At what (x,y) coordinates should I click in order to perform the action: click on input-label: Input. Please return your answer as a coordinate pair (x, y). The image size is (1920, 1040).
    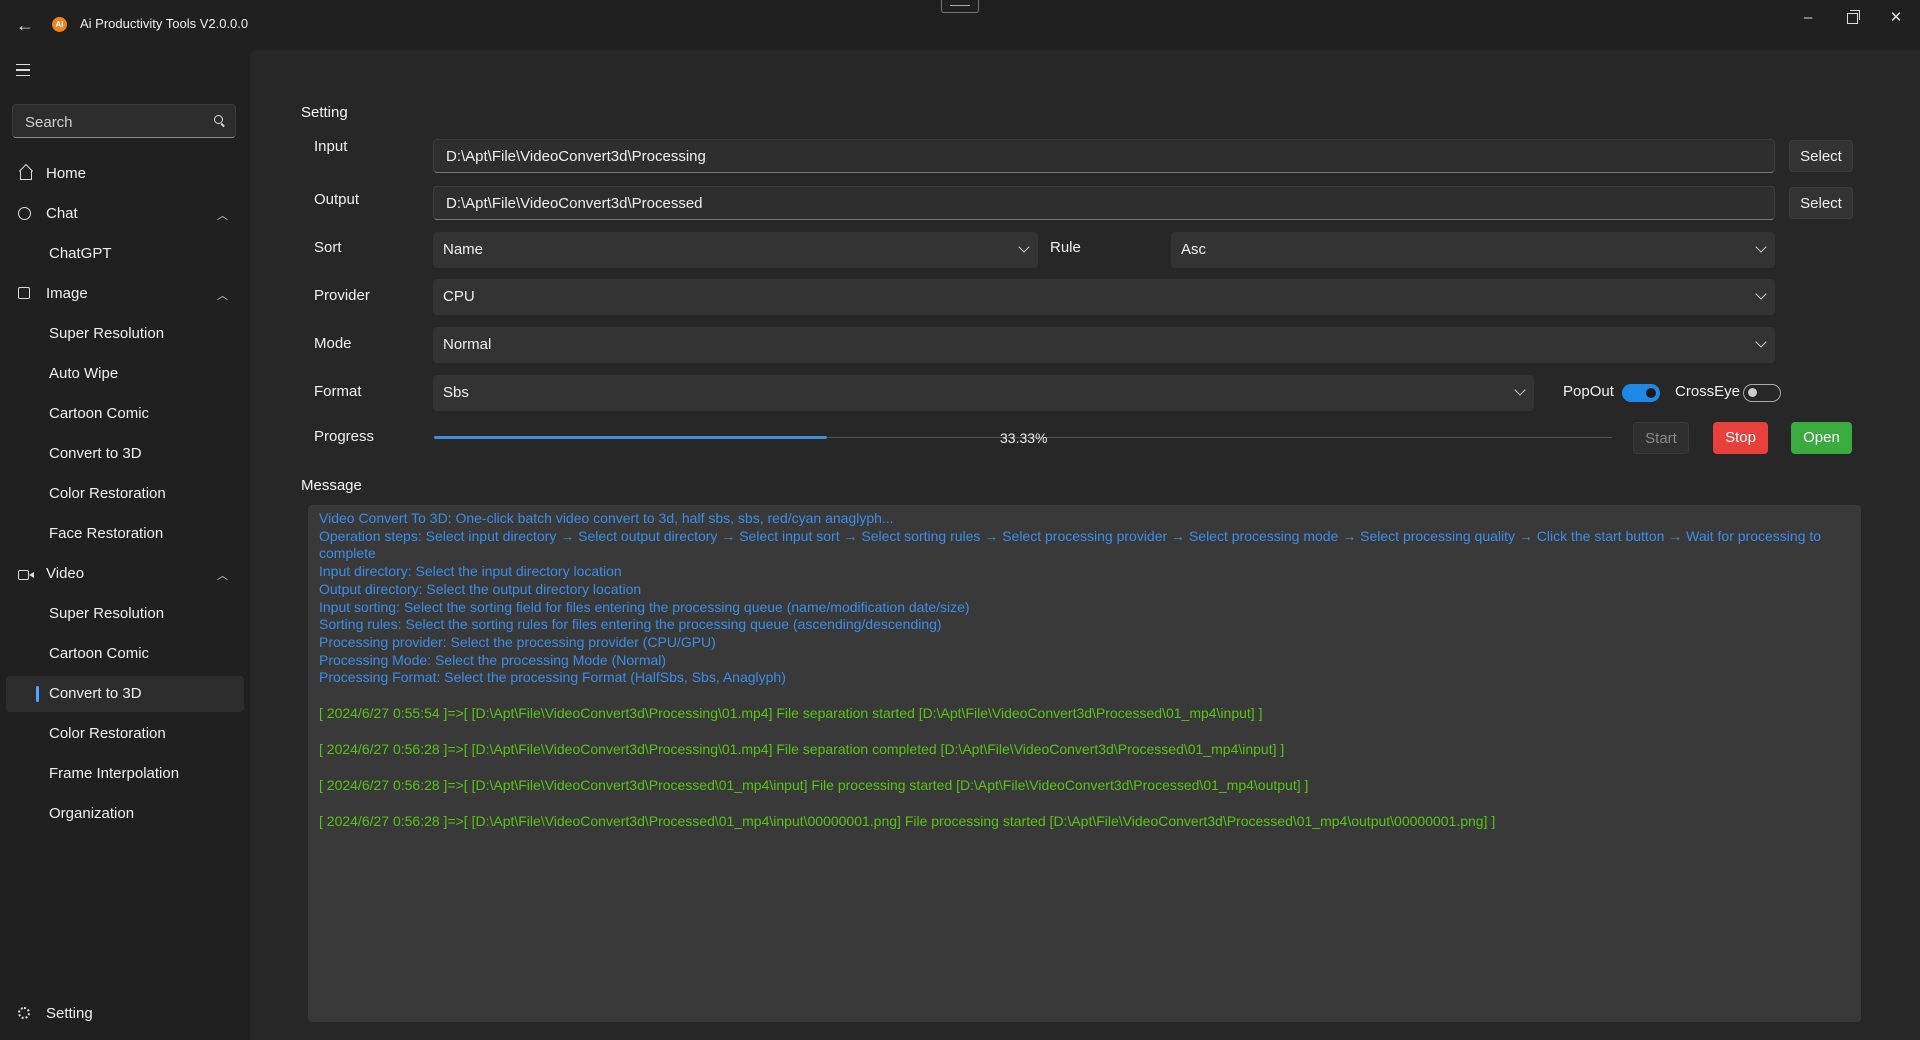
    Looking at the image, I should click on (331, 146).